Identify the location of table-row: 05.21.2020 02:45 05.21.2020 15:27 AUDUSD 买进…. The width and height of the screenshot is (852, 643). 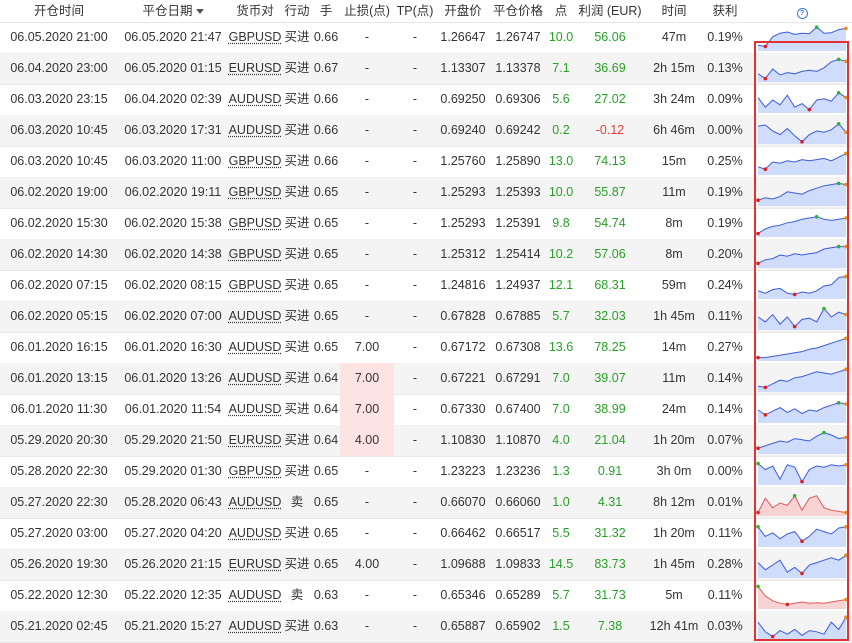
(426, 627).